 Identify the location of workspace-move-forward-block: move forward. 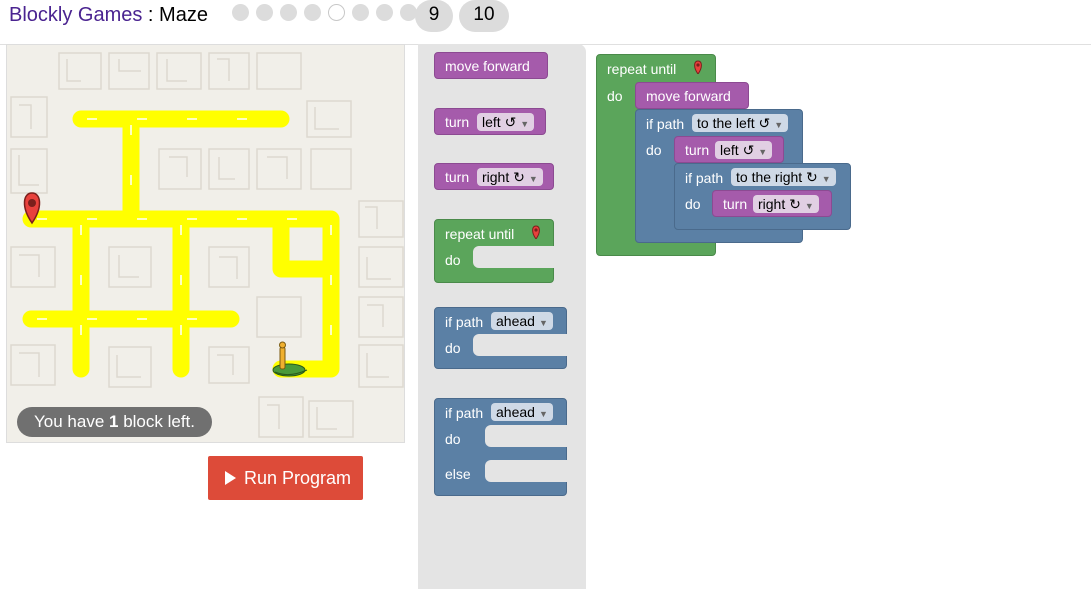
(692, 95).